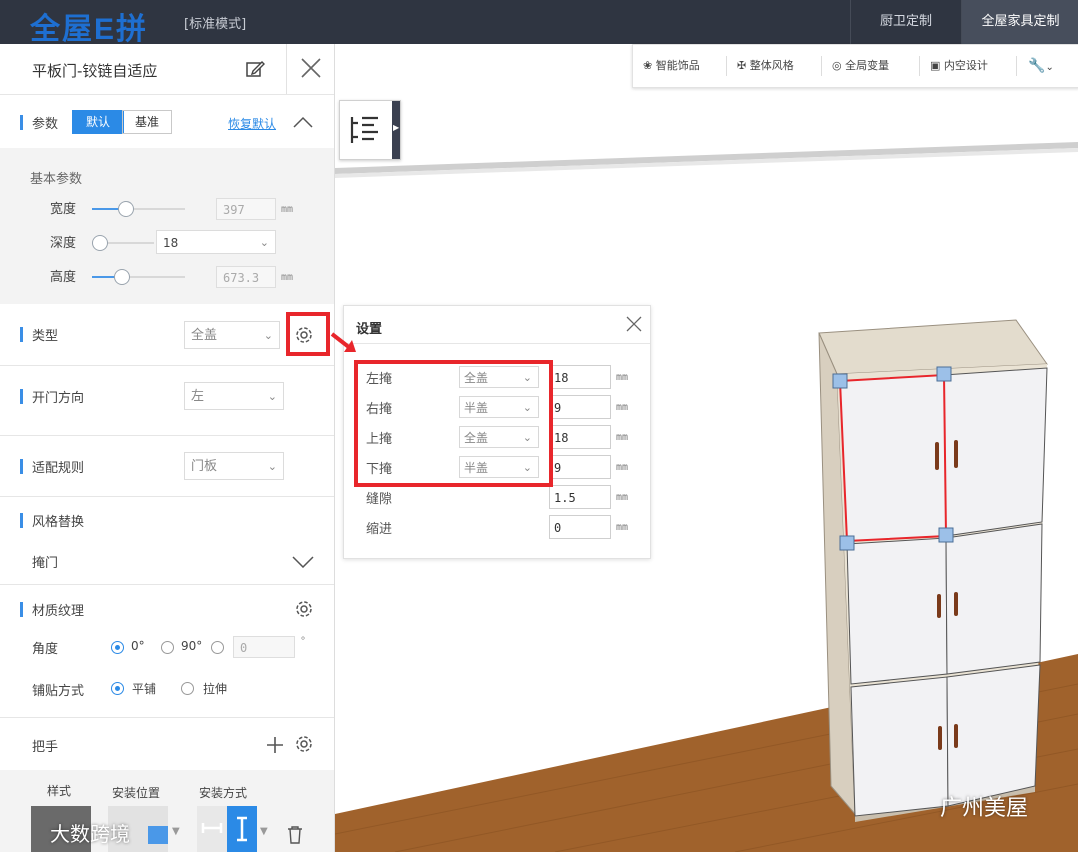 The height and width of the screenshot is (852, 1078). I want to click on caret-right-icon: ▶, so click(396, 127).